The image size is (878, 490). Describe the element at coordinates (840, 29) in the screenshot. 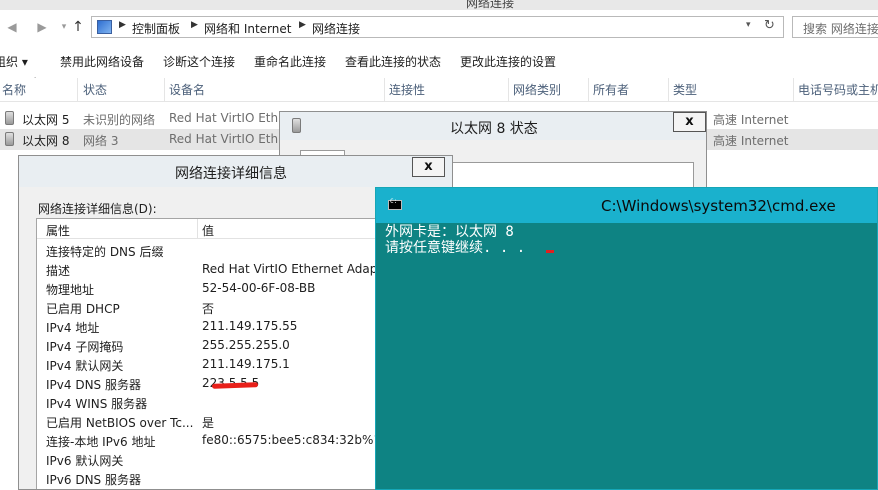

I see `search-placeholder: 搜索 网络连接` at that location.